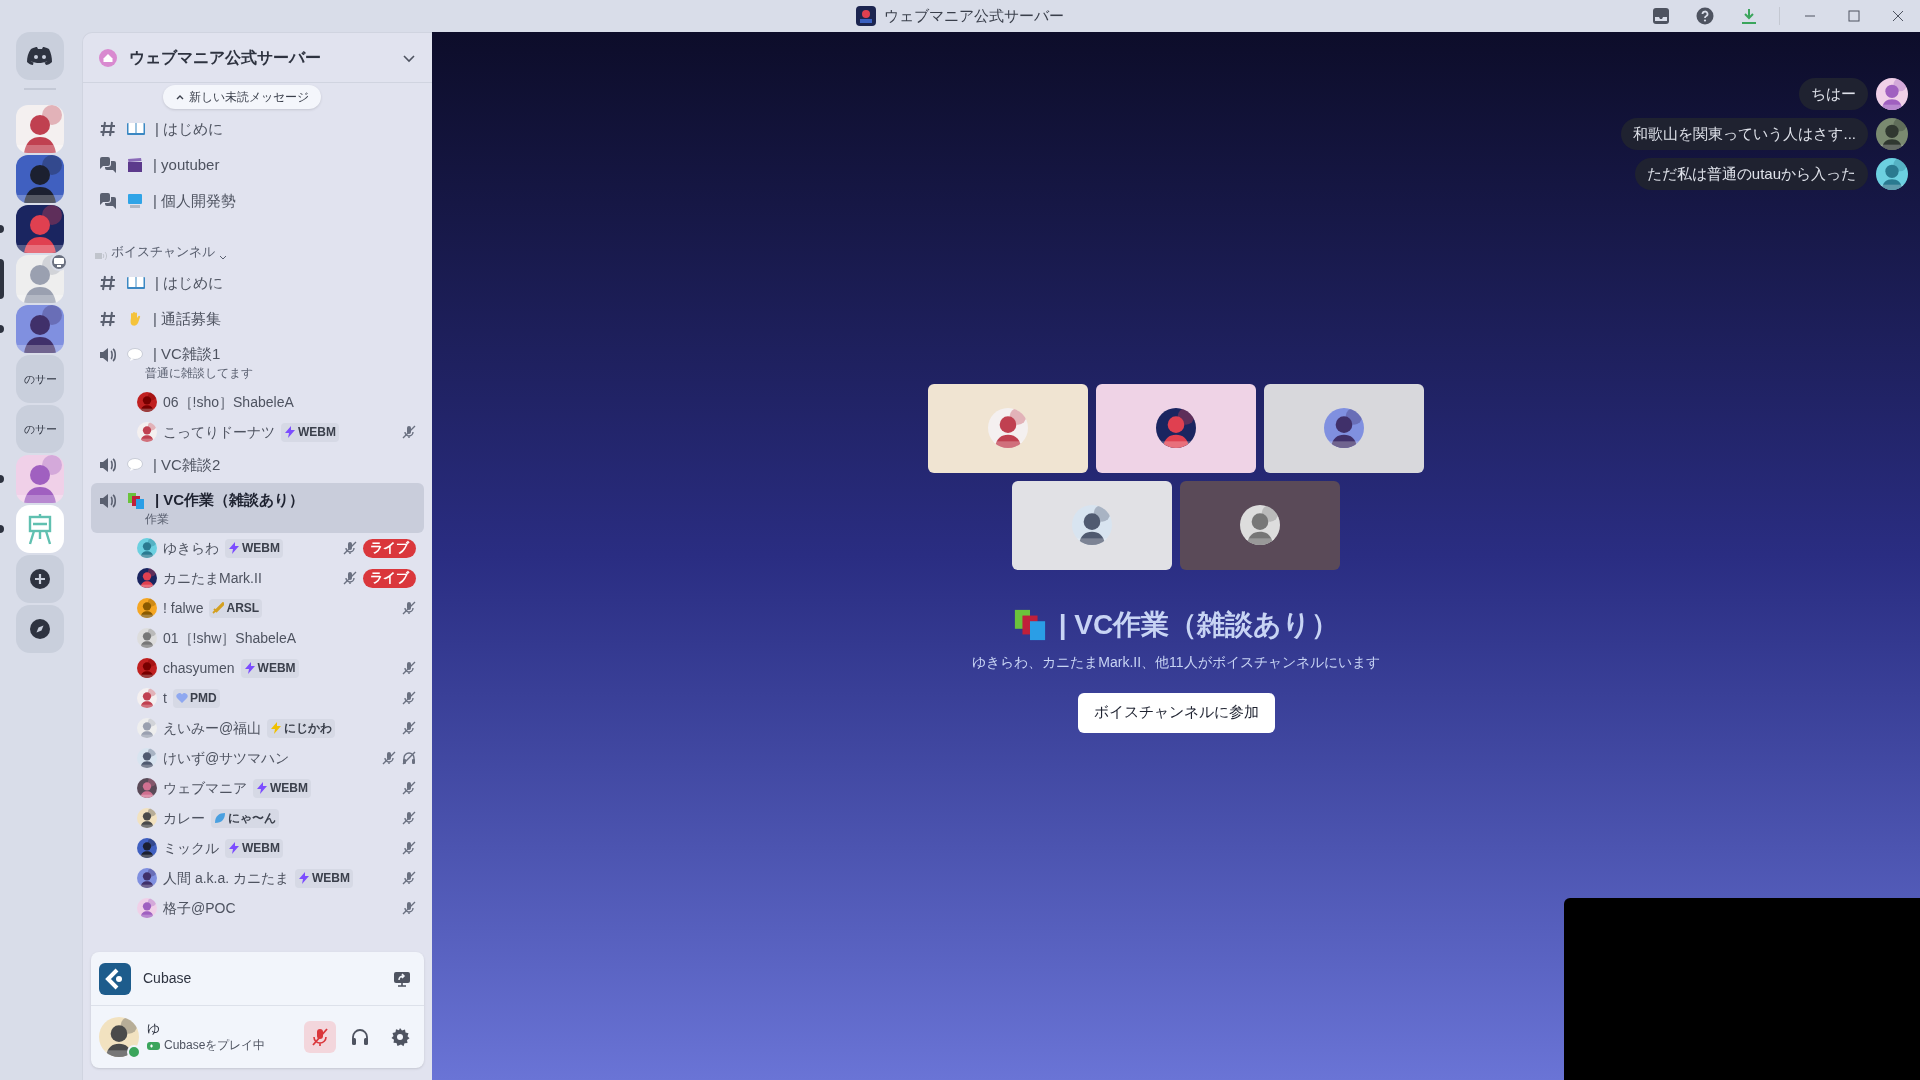 The width and height of the screenshot is (1920, 1080). What do you see at coordinates (101, 256) in the screenshot?
I see `speaker-emoji-icon` at bounding box center [101, 256].